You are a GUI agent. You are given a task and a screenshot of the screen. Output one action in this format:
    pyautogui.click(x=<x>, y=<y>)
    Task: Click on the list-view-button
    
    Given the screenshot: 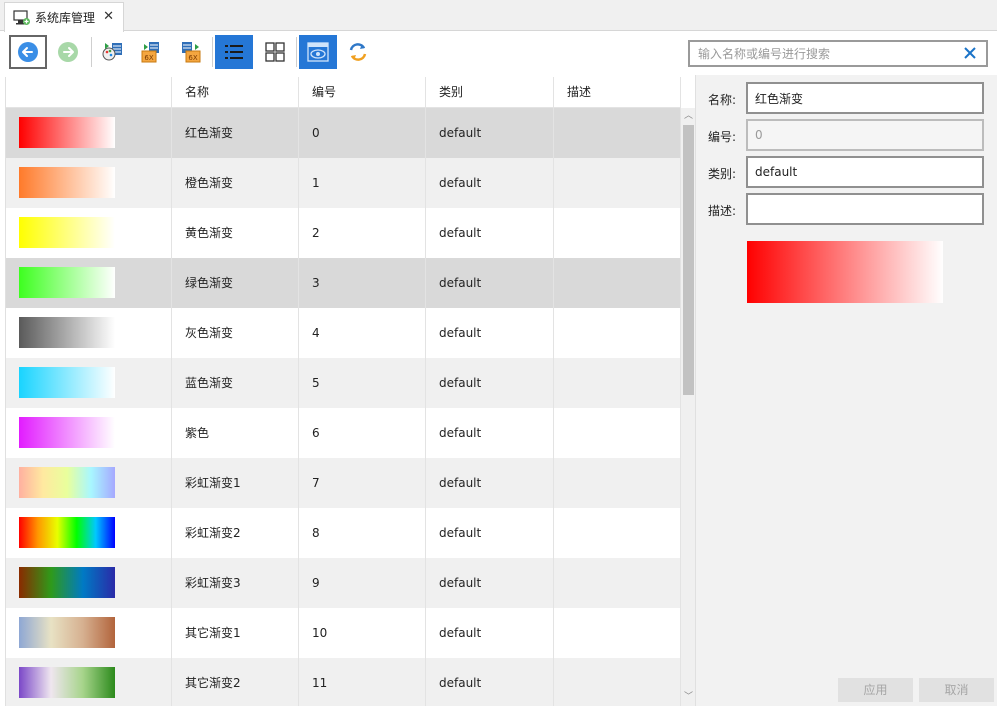 What is the action you would take?
    pyautogui.click(x=234, y=52)
    